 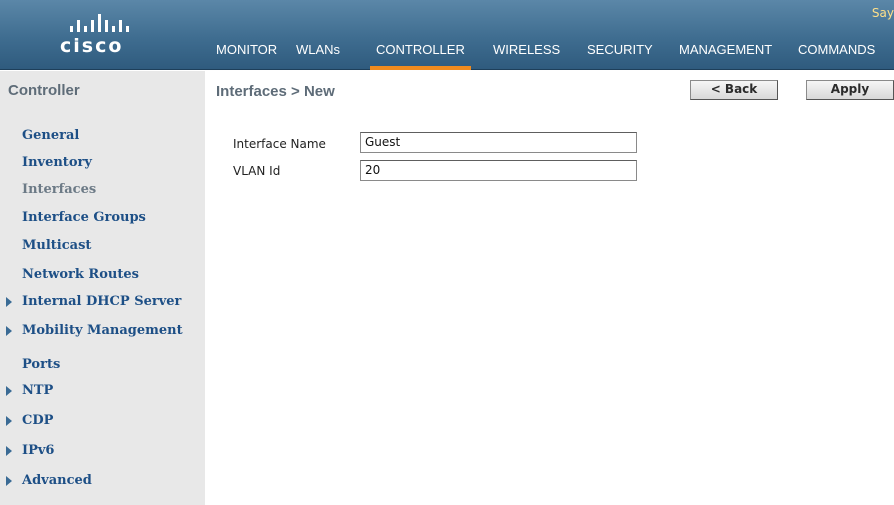 I want to click on vlan-id-label: VLAN Id, so click(x=257, y=171).